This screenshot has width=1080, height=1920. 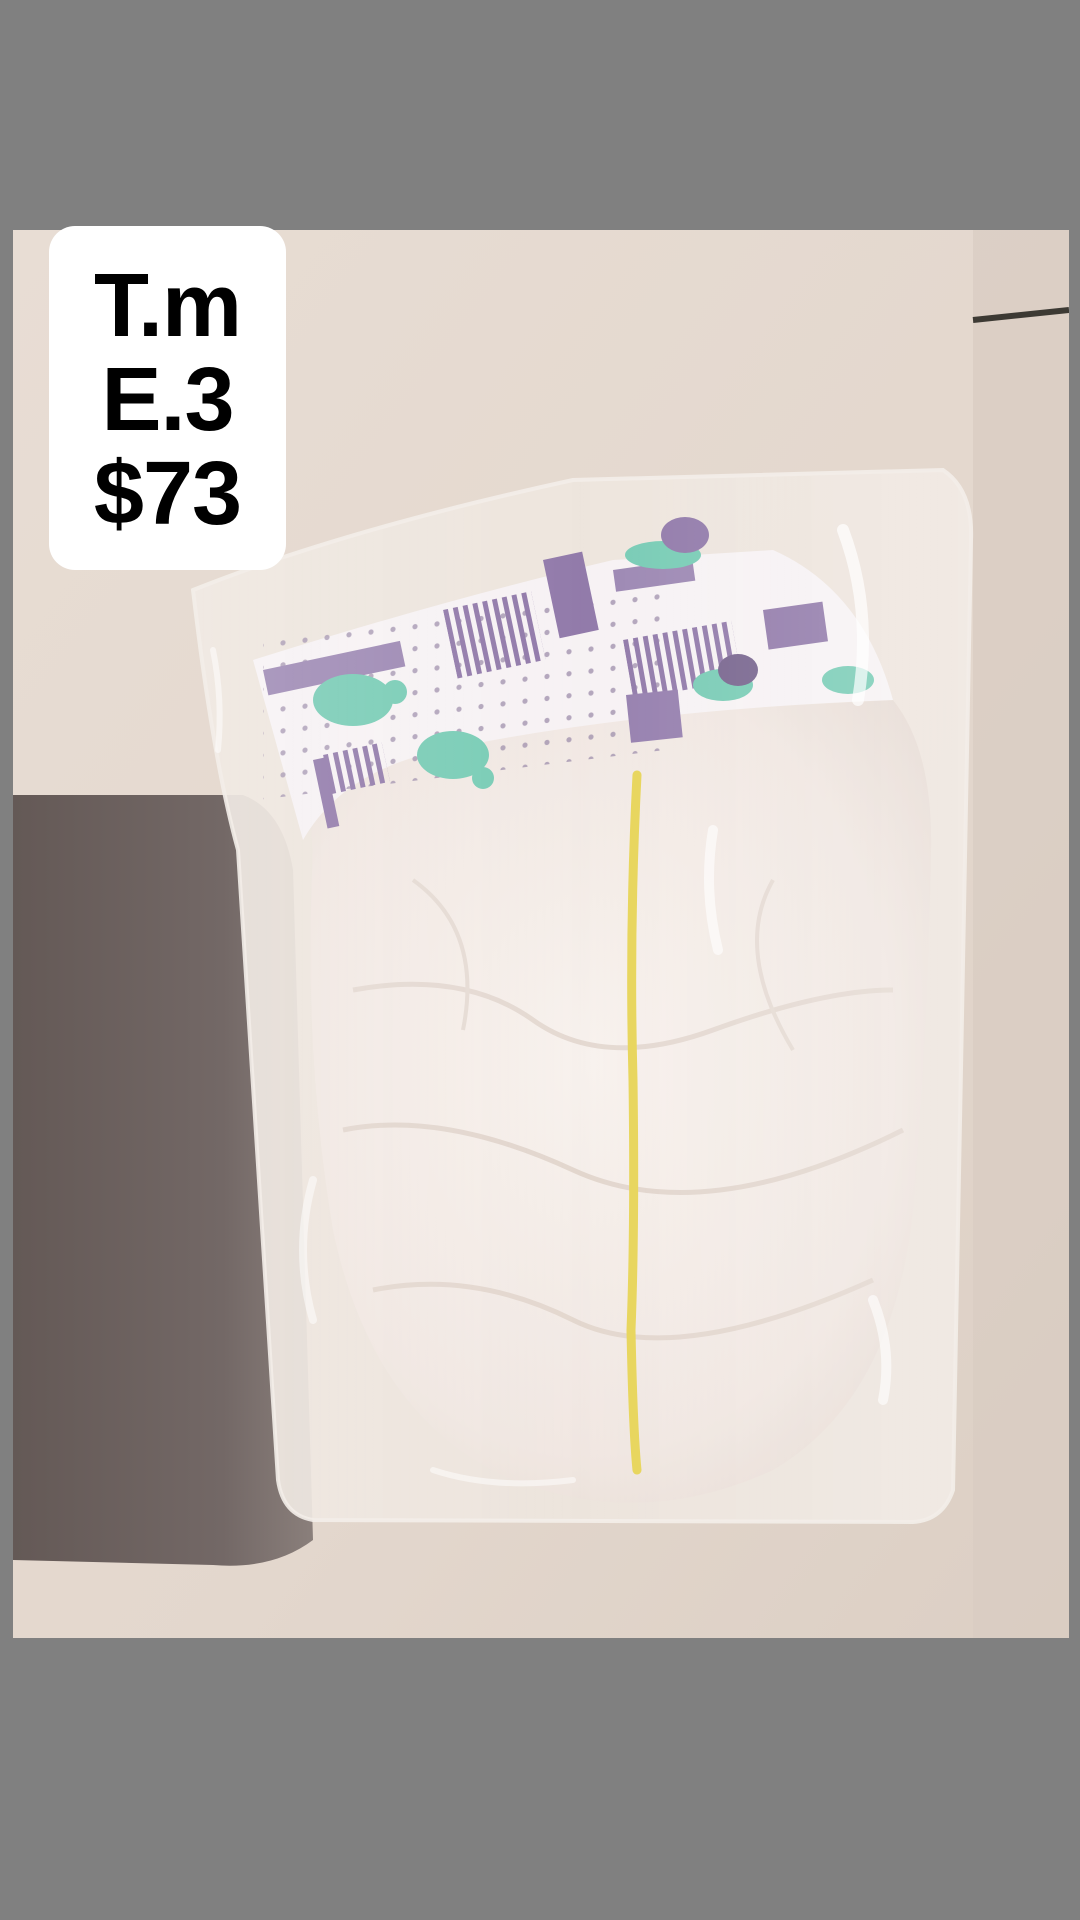 I want to click on price-text: $73, so click(x=167, y=494).